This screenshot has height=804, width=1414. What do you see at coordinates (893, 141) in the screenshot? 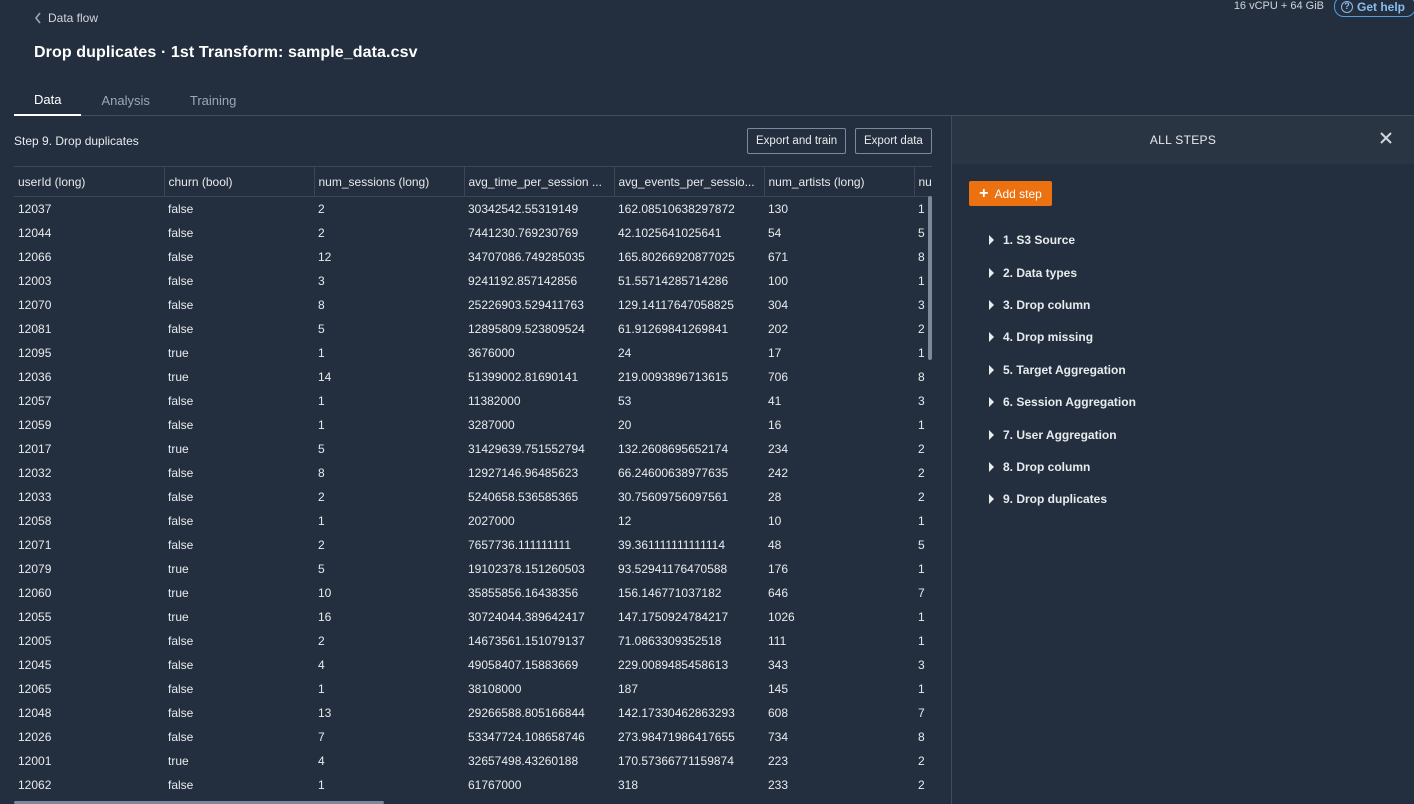
I see `export-data-button: Export data` at bounding box center [893, 141].